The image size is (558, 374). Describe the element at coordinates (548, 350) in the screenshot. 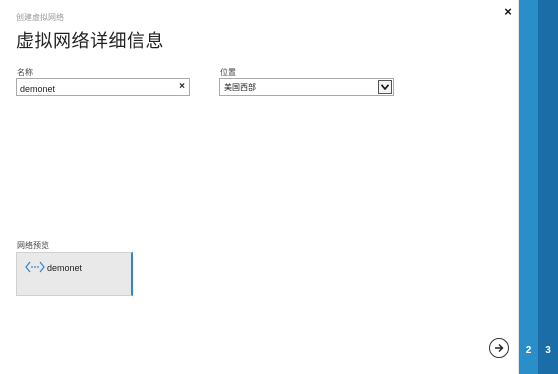

I see `step-number: 3` at that location.